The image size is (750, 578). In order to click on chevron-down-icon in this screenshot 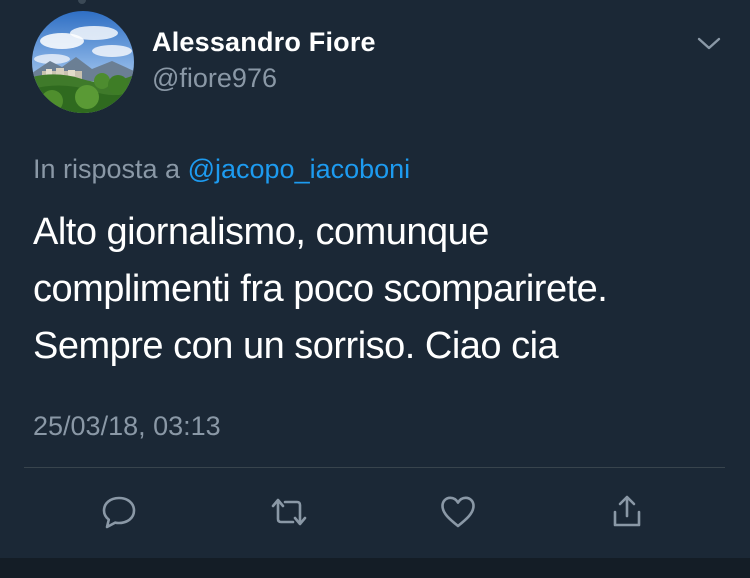, I will do `click(709, 43)`.